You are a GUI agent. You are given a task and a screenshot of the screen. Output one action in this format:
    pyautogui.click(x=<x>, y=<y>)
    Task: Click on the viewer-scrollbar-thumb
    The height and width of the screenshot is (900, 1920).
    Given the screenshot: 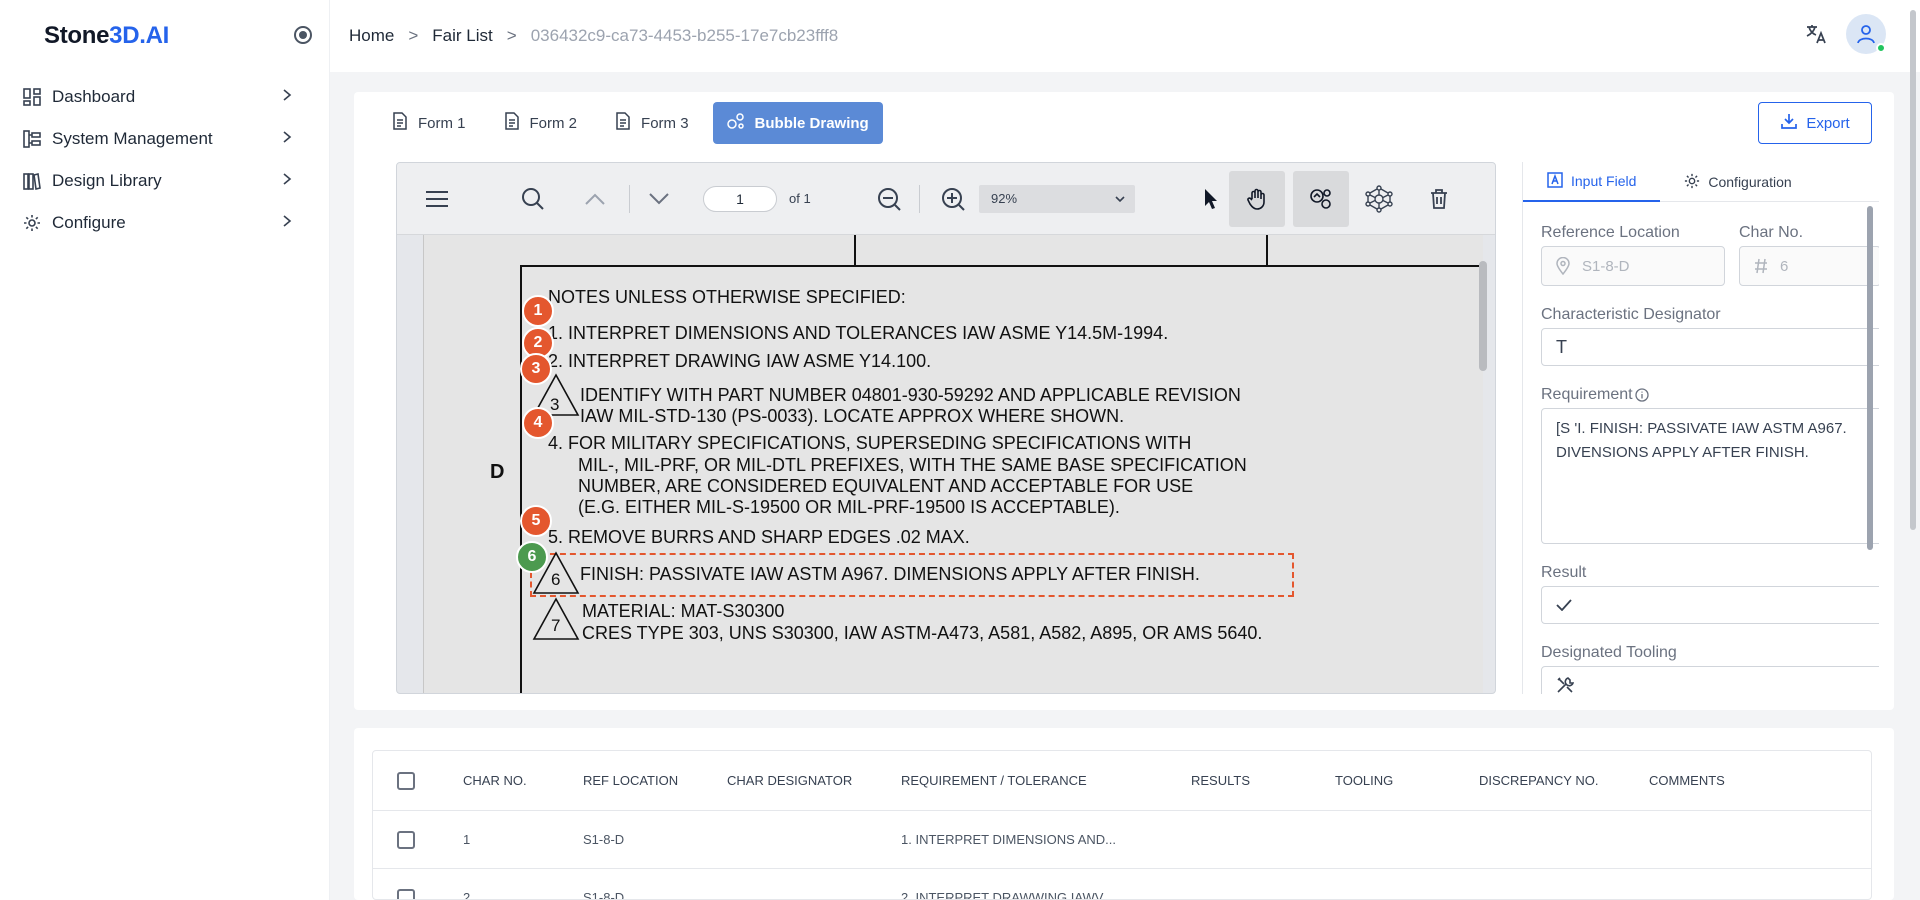 What is the action you would take?
    pyautogui.click(x=1483, y=316)
    